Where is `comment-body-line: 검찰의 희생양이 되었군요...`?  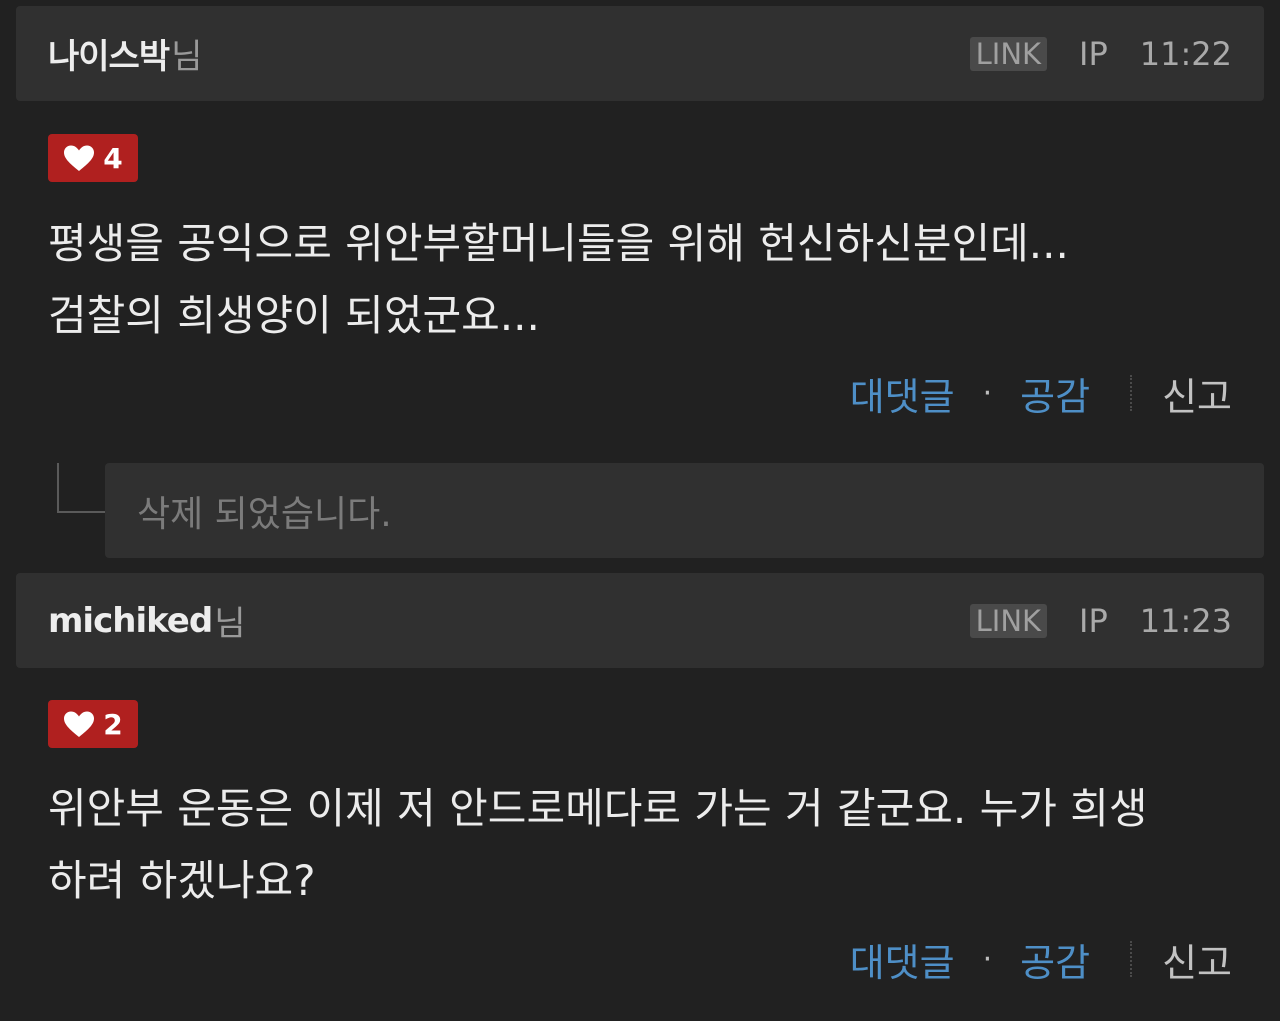 comment-body-line: 검찰의 희생양이 되었군요... is located at coordinates (294, 315).